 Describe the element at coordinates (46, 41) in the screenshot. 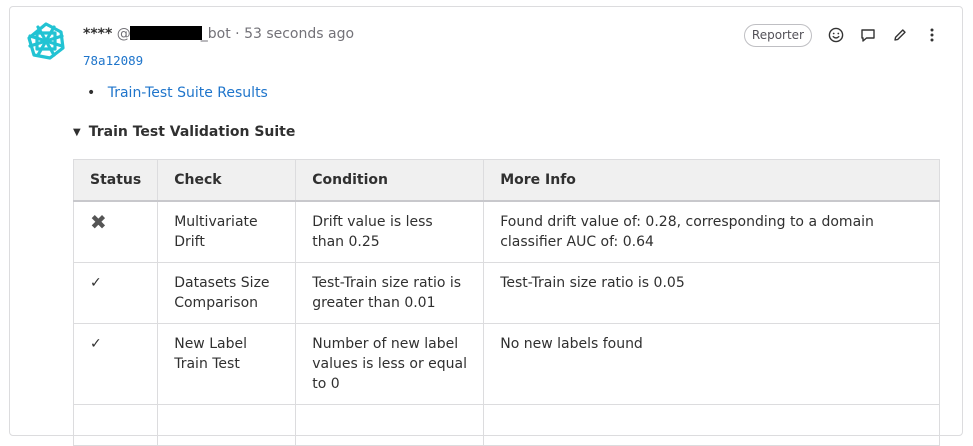

I see `avatar` at that location.